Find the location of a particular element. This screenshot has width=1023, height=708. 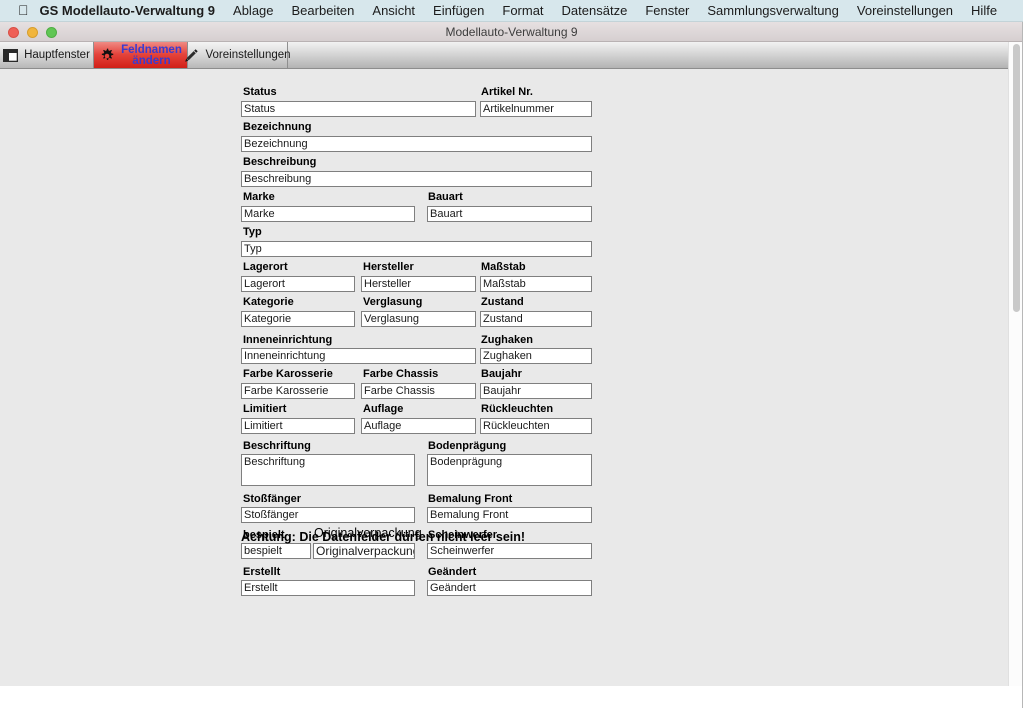

tab-label-line2: ändern is located at coordinates (151, 60).